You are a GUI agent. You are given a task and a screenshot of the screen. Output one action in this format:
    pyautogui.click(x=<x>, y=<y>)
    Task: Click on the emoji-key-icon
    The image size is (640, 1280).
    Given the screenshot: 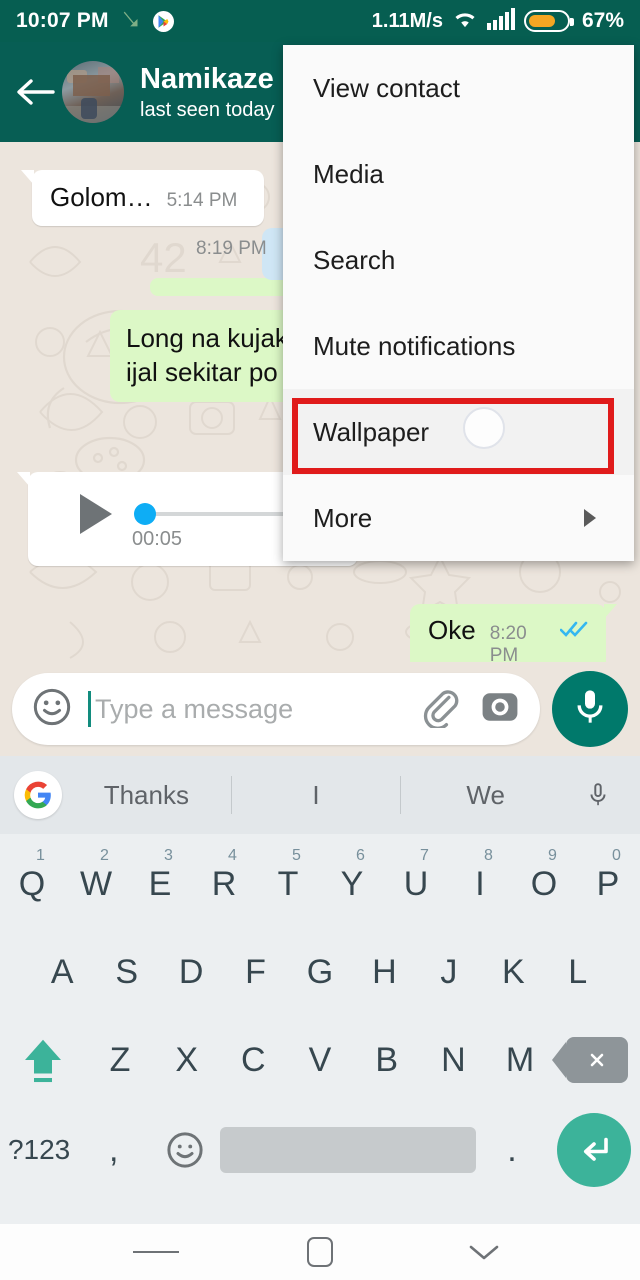 What is the action you would take?
    pyautogui.click(x=184, y=1150)
    